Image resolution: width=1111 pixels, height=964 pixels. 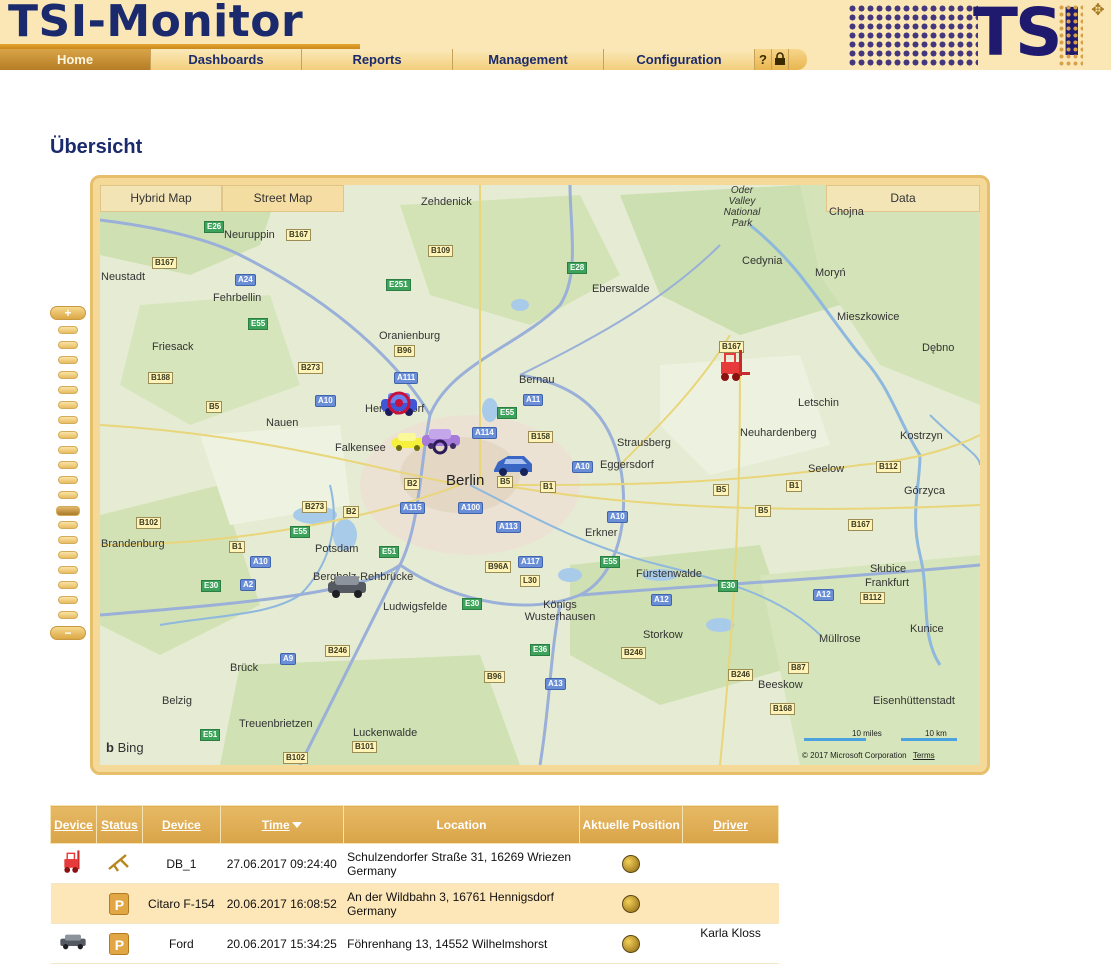 I want to click on road-shield: E51, so click(x=389, y=552).